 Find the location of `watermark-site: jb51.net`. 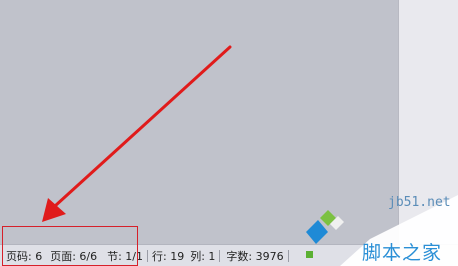

watermark-site: jb51.net is located at coordinates (419, 202).